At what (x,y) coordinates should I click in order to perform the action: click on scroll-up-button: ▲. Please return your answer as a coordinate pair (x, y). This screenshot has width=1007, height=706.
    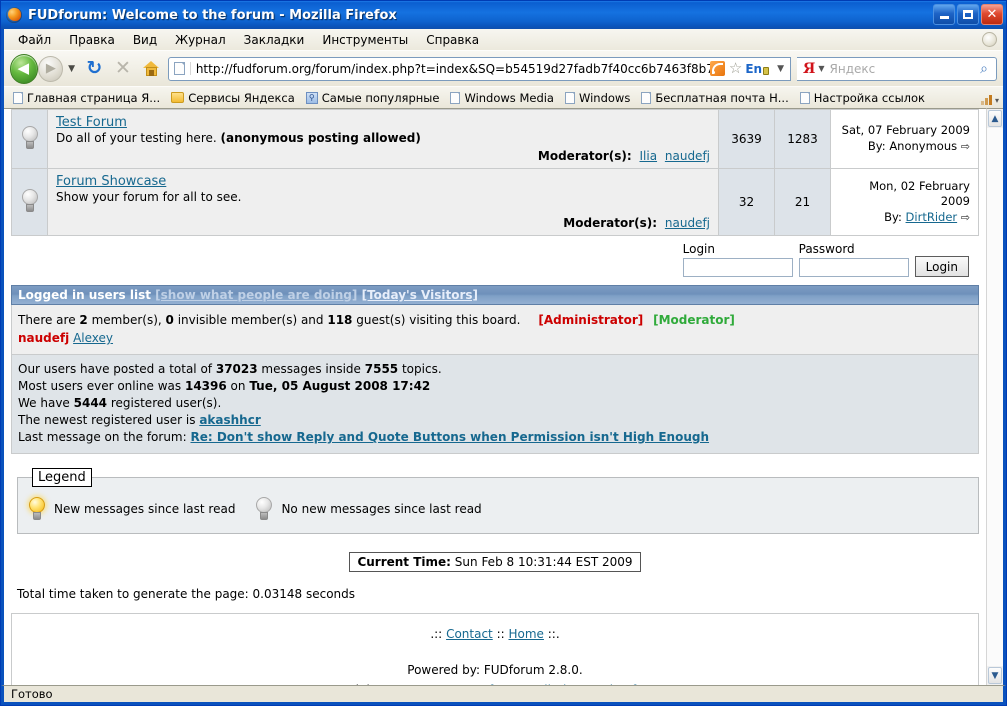
    Looking at the image, I should click on (995, 118).